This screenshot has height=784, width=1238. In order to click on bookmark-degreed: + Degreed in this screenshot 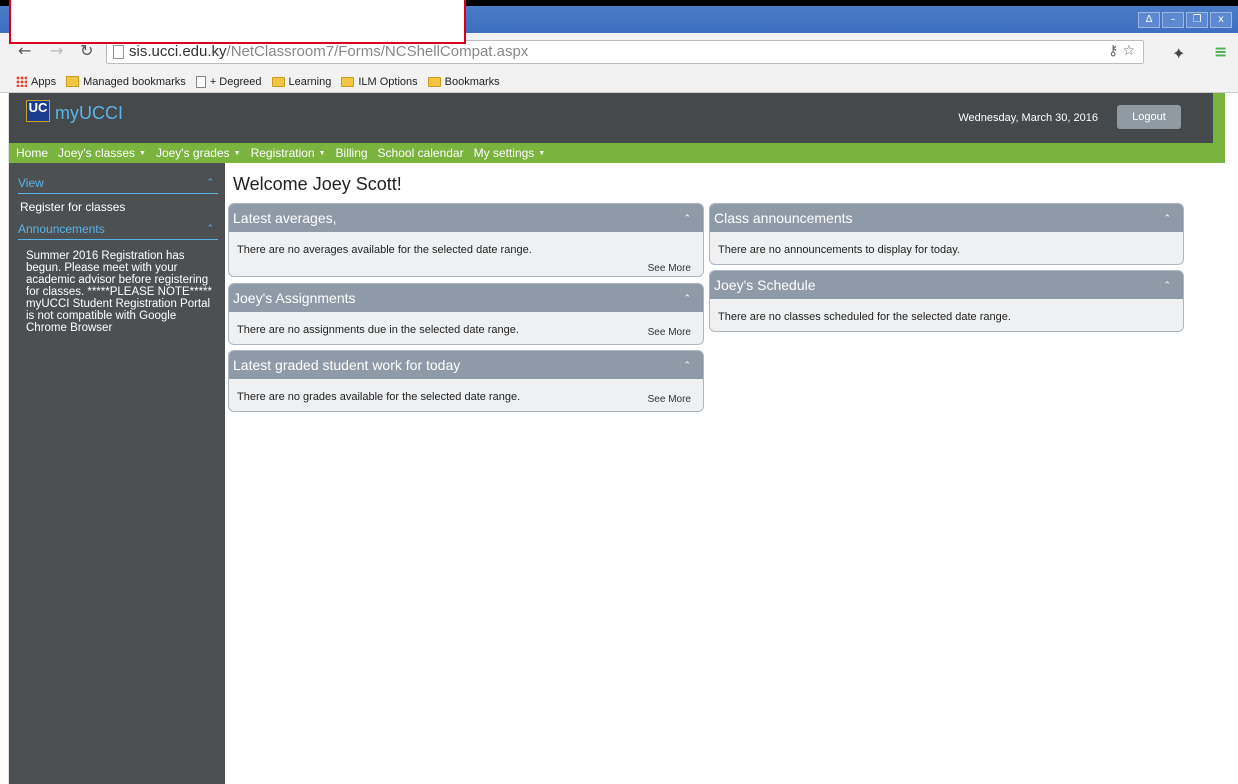, I will do `click(228, 81)`.